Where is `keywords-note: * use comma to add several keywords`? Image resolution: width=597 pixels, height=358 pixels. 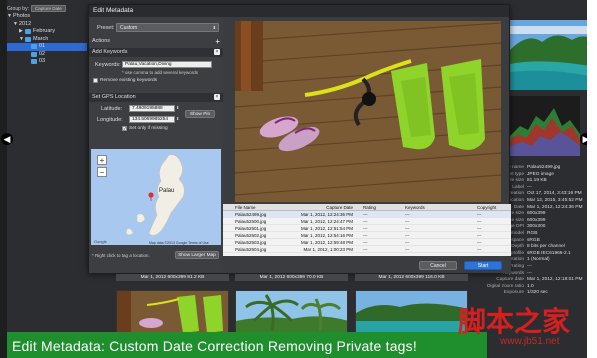
keywords-note: * use comma to add several keywords is located at coordinates (160, 72).